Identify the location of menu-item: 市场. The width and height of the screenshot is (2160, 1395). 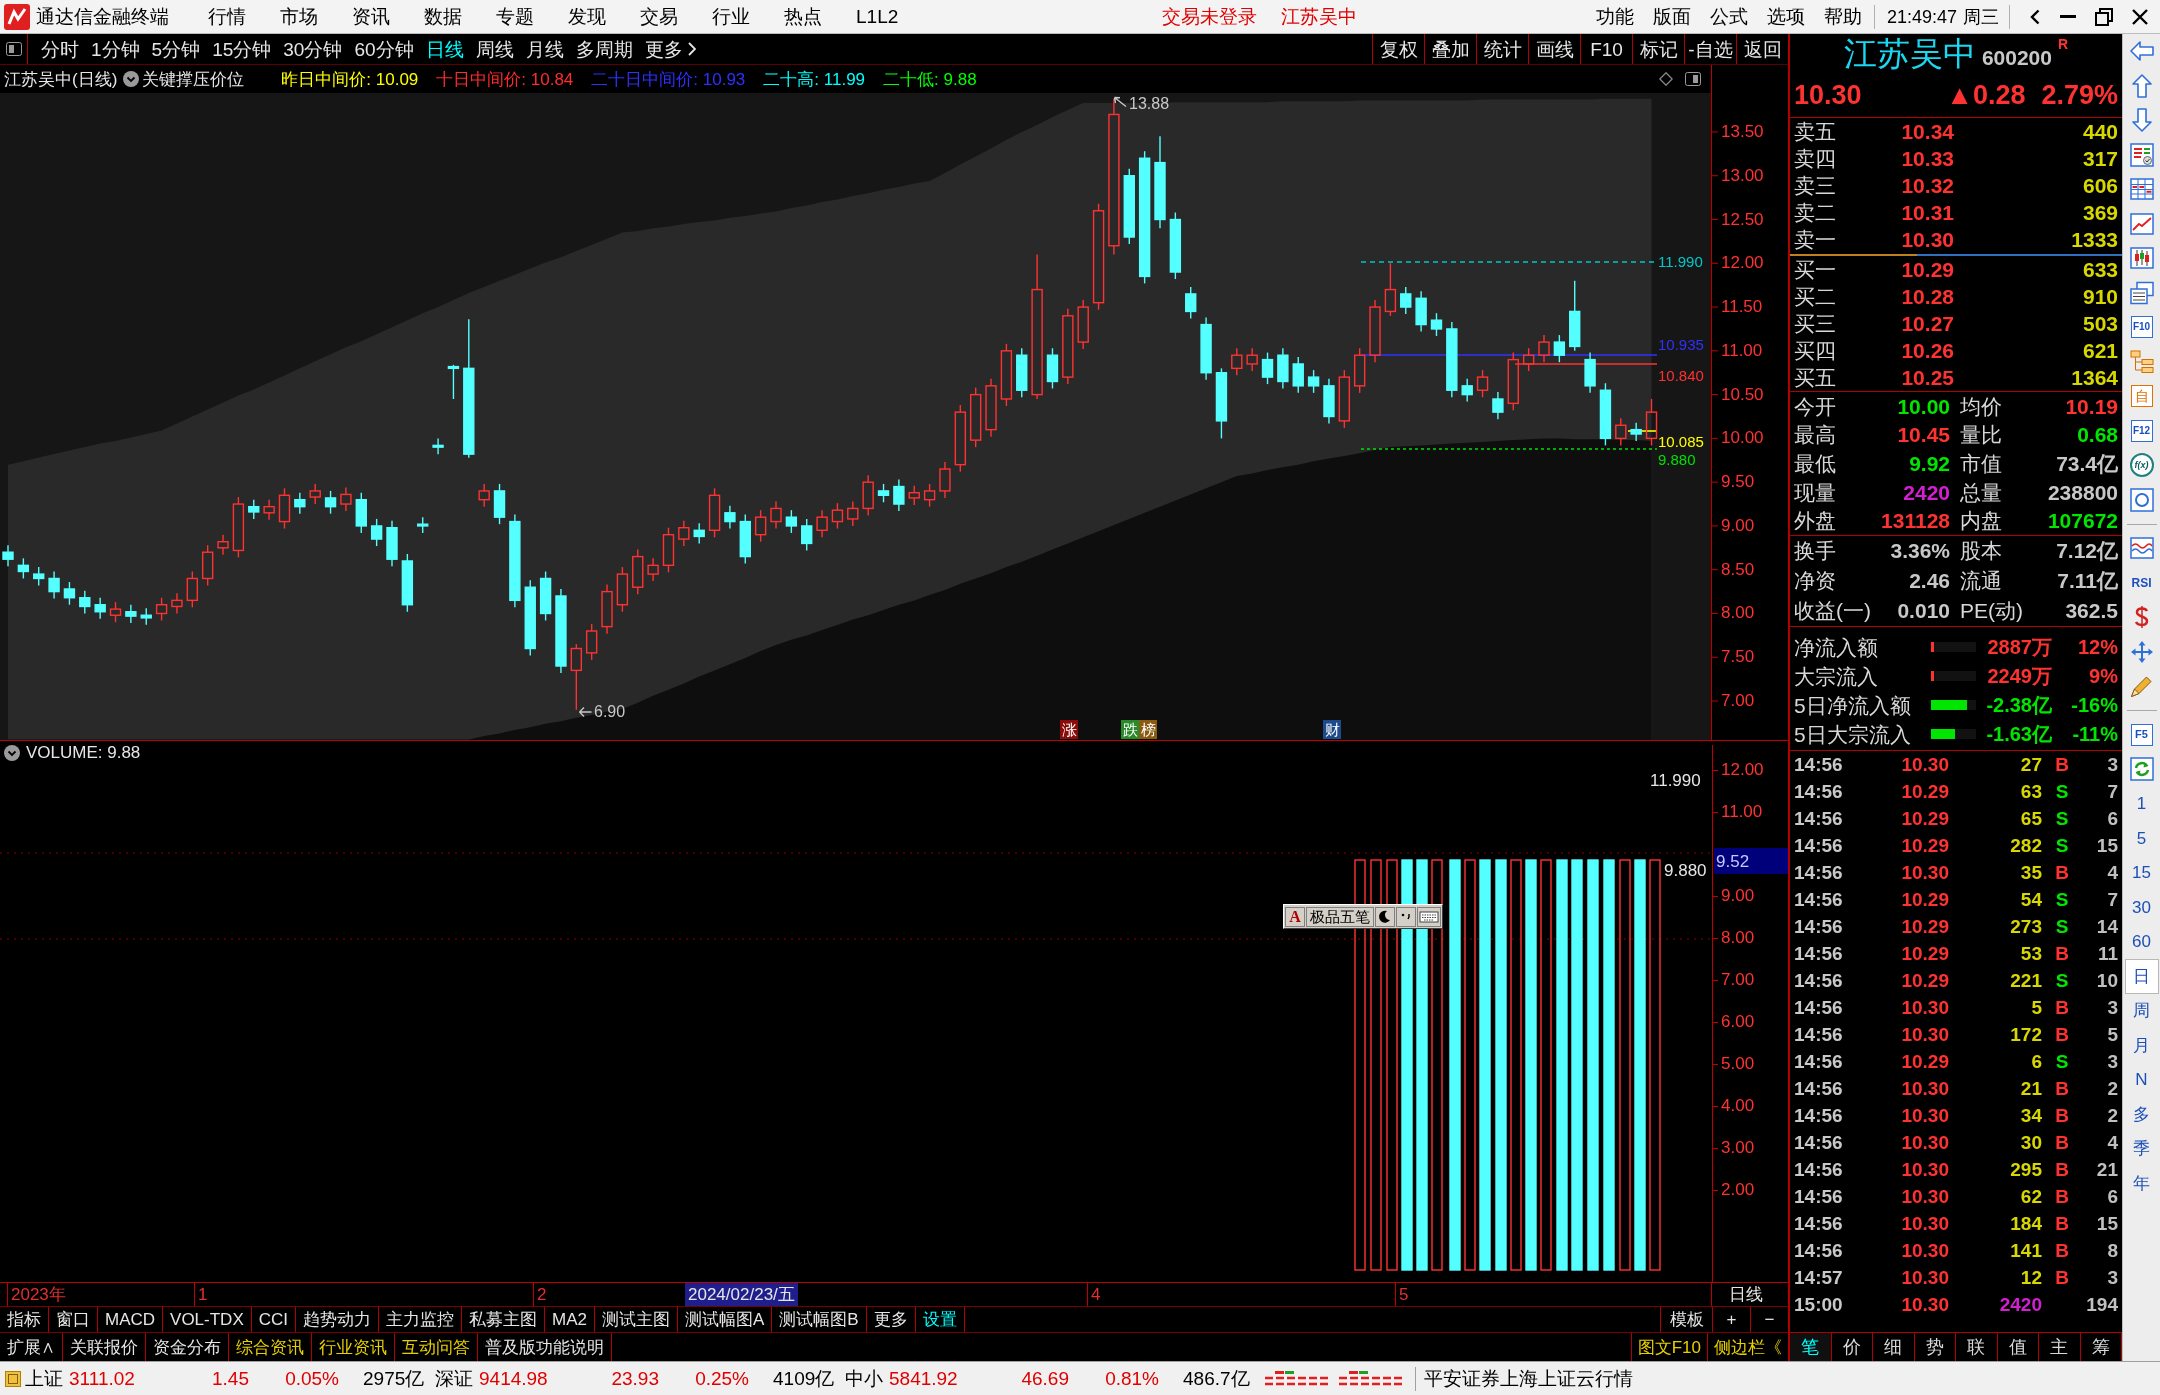
(299, 16).